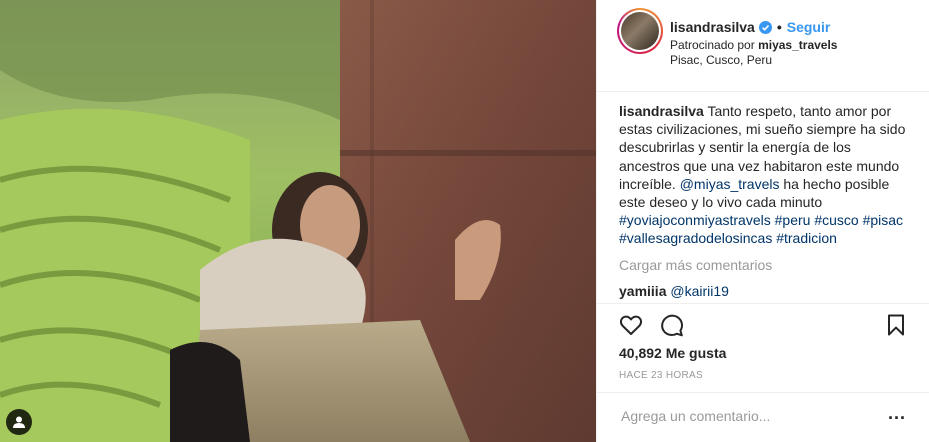 This screenshot has width=929, height=442. I want to click on sponsored-prefix: Patrocinado por, so click(712, 45).